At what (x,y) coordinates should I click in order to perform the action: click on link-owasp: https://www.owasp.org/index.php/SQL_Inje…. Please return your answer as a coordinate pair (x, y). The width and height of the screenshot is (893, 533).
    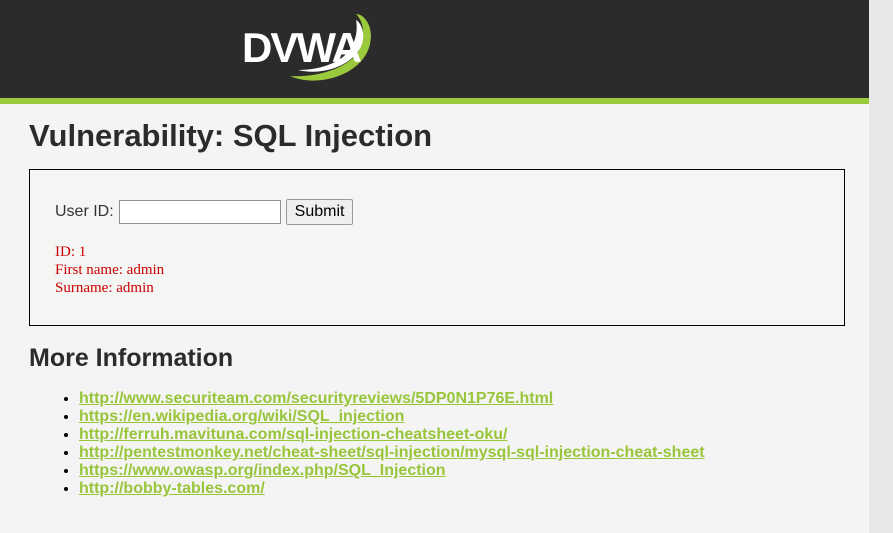
    Looking at the image, I should click on (262, 470).